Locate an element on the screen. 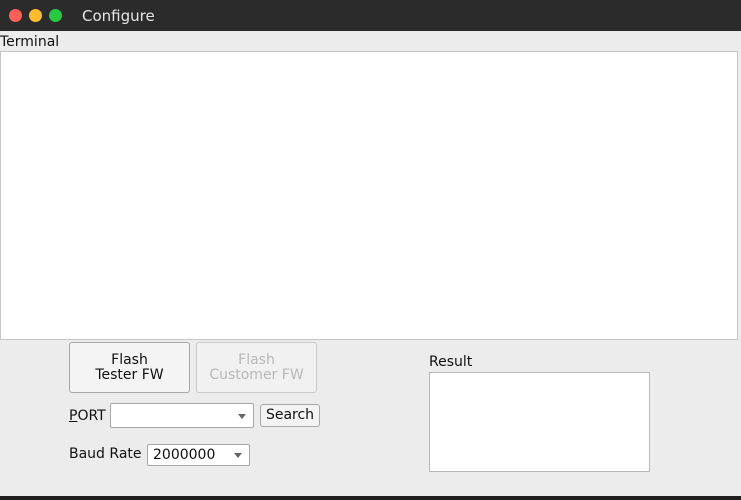 The height and width of the screenshot is (500, 741). flash-tester-fw-label-line2: Tester FW is located at coordinates (129, 374).